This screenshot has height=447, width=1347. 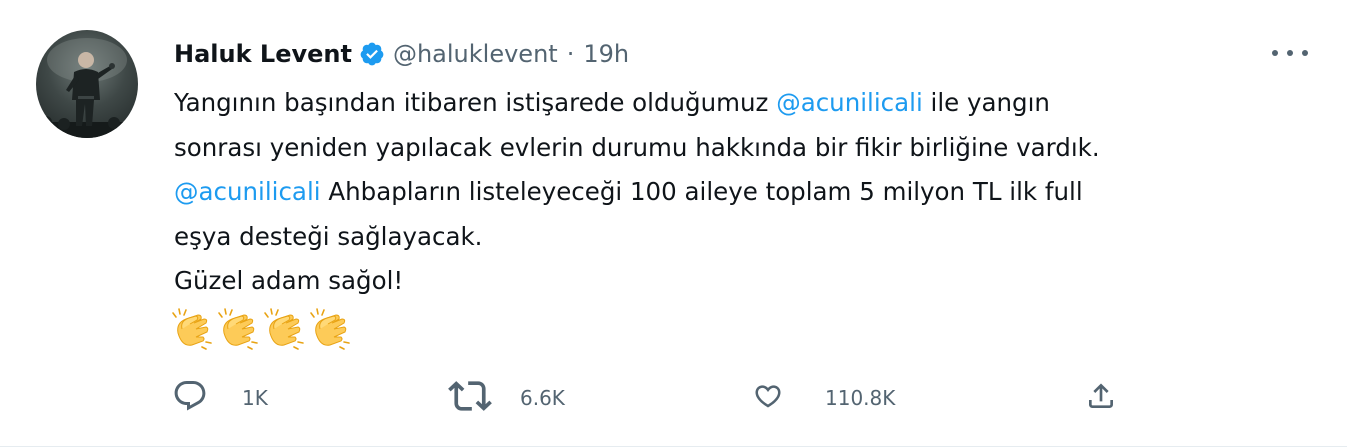 I want to click on tweet-header: Haluk Levent @haluklevent · 19h, so click(x=401, y=54).